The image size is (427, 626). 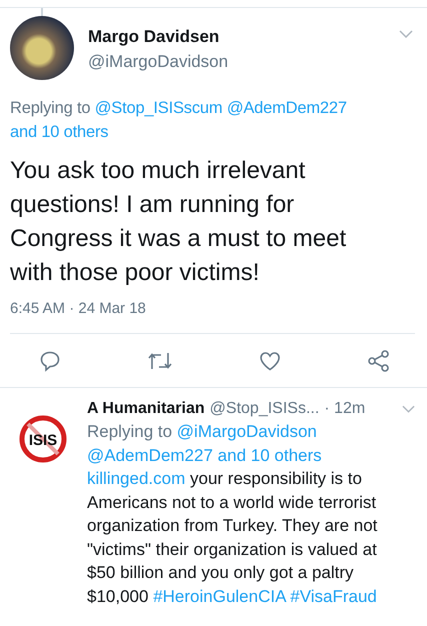 What do you see at coordinates (154, 37) in the screenshot?
I see `user-name: Margo Davidsen` at bounding box center [154, 37].